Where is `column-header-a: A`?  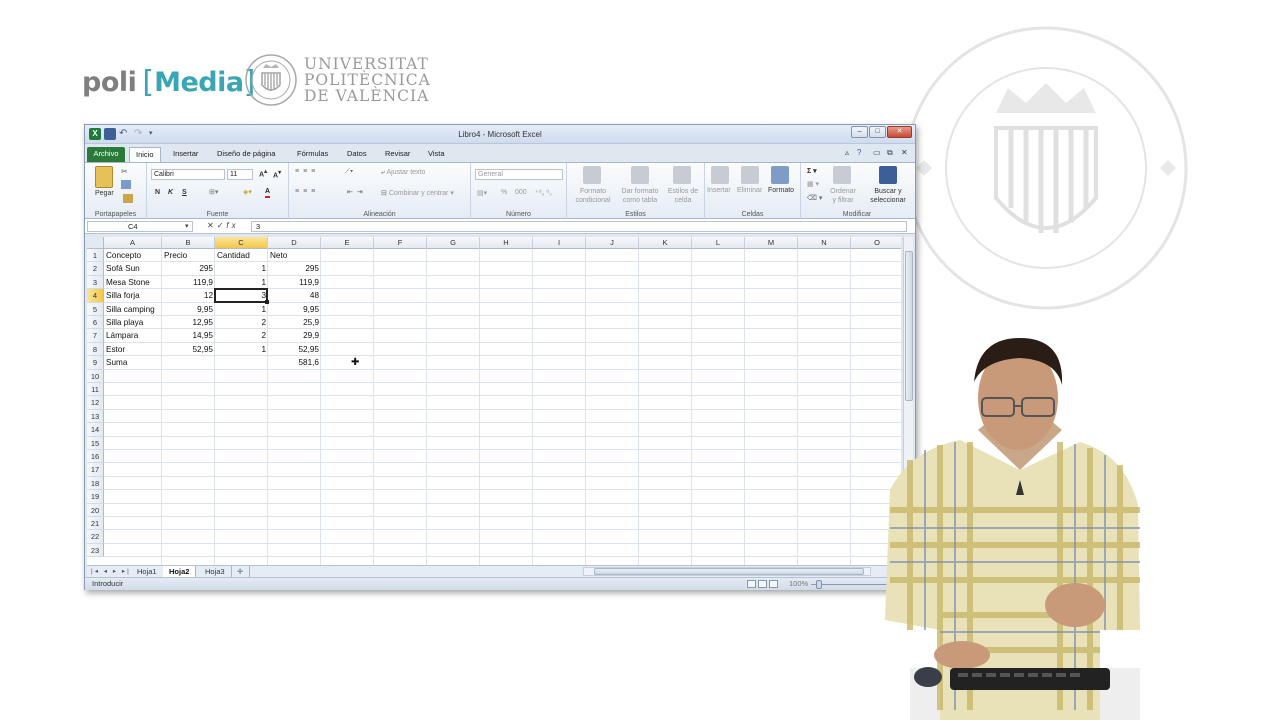
column-header-a: A is located at coordinates (133, 243).